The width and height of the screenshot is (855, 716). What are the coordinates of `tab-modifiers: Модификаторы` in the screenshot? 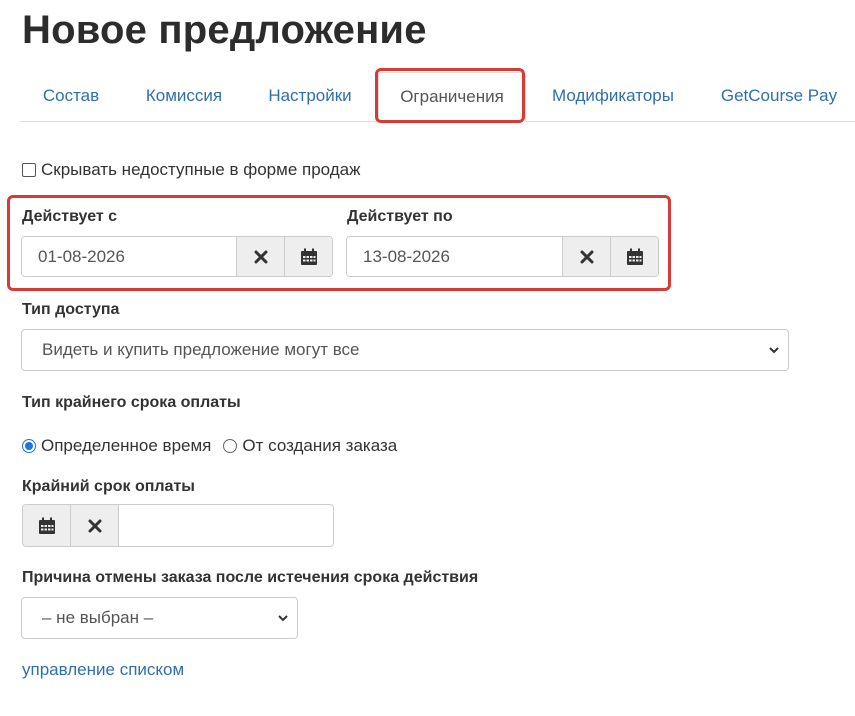 It's located at (613, 96).